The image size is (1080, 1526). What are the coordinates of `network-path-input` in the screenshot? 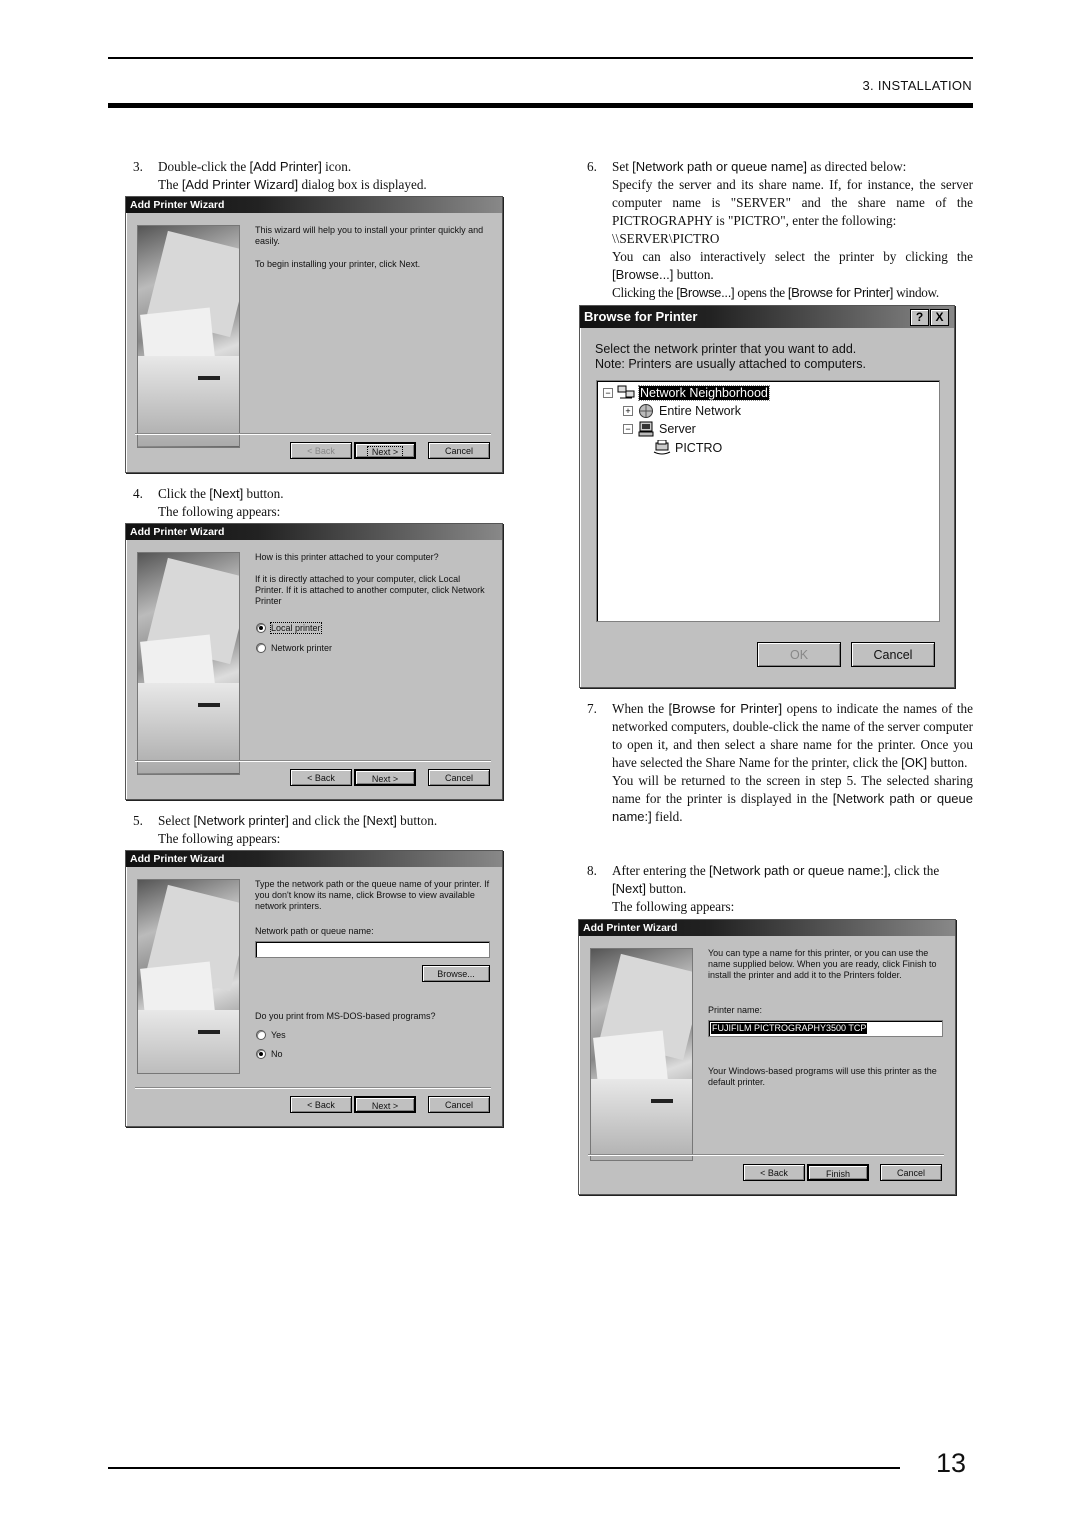 It's located at (372, 949).